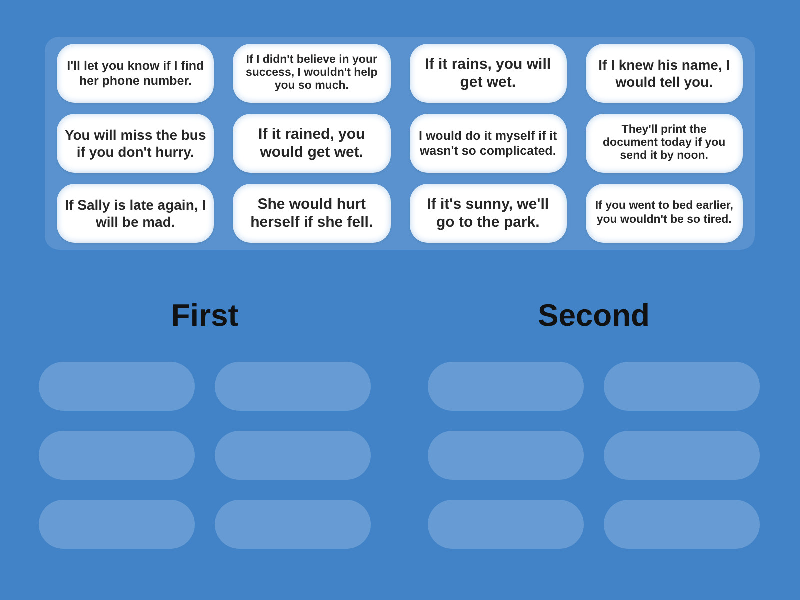 The image size is (800, 600). What do you see at coordinates (311, 143) in the screenshot?
I see `sentence-card: If it rained, you would get wet.` at bounding box center [311, 143].